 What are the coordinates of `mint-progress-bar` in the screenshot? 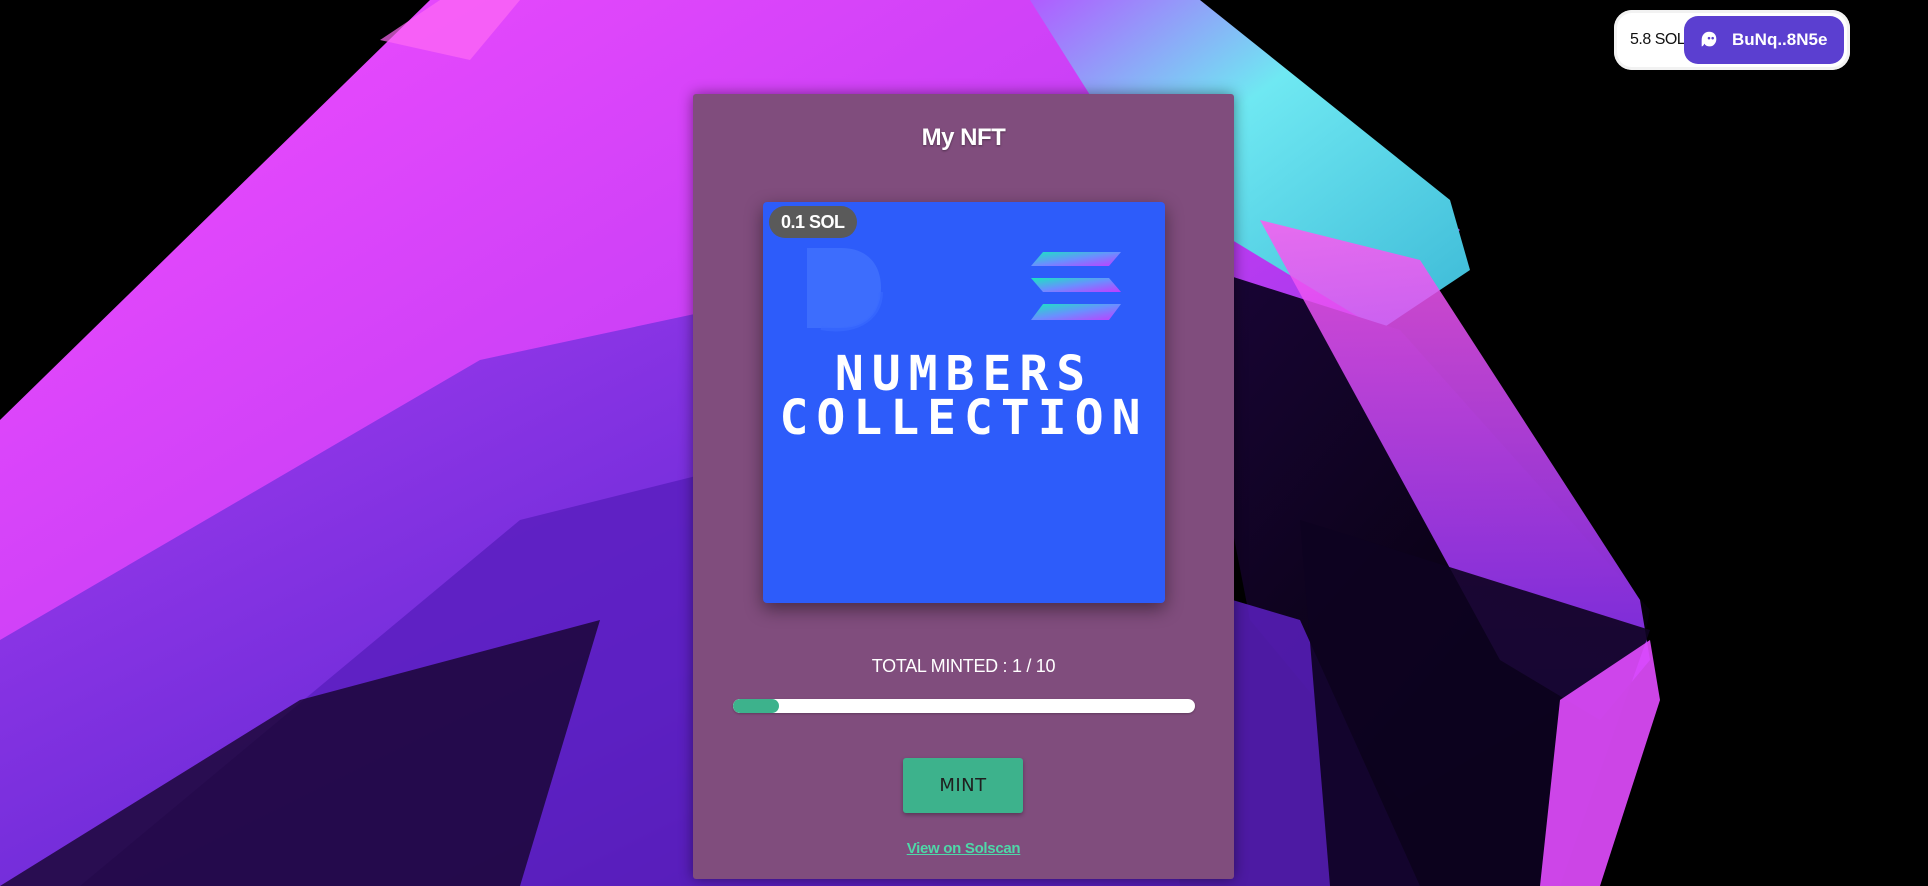 It's located at (964, 706).